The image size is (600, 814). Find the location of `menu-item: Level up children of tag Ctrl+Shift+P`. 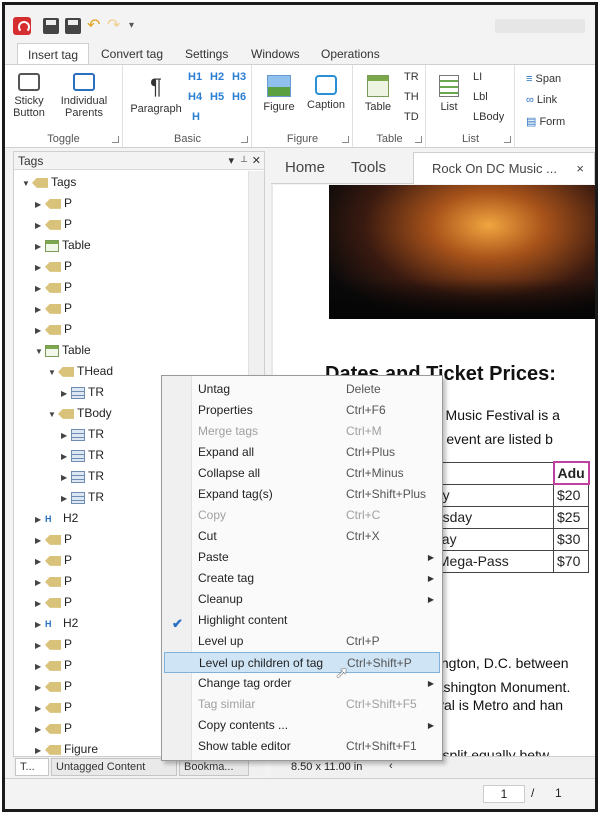

menu-item: Level up children of tag Ctrl+Shift+P is located at coordinates (302, 662).